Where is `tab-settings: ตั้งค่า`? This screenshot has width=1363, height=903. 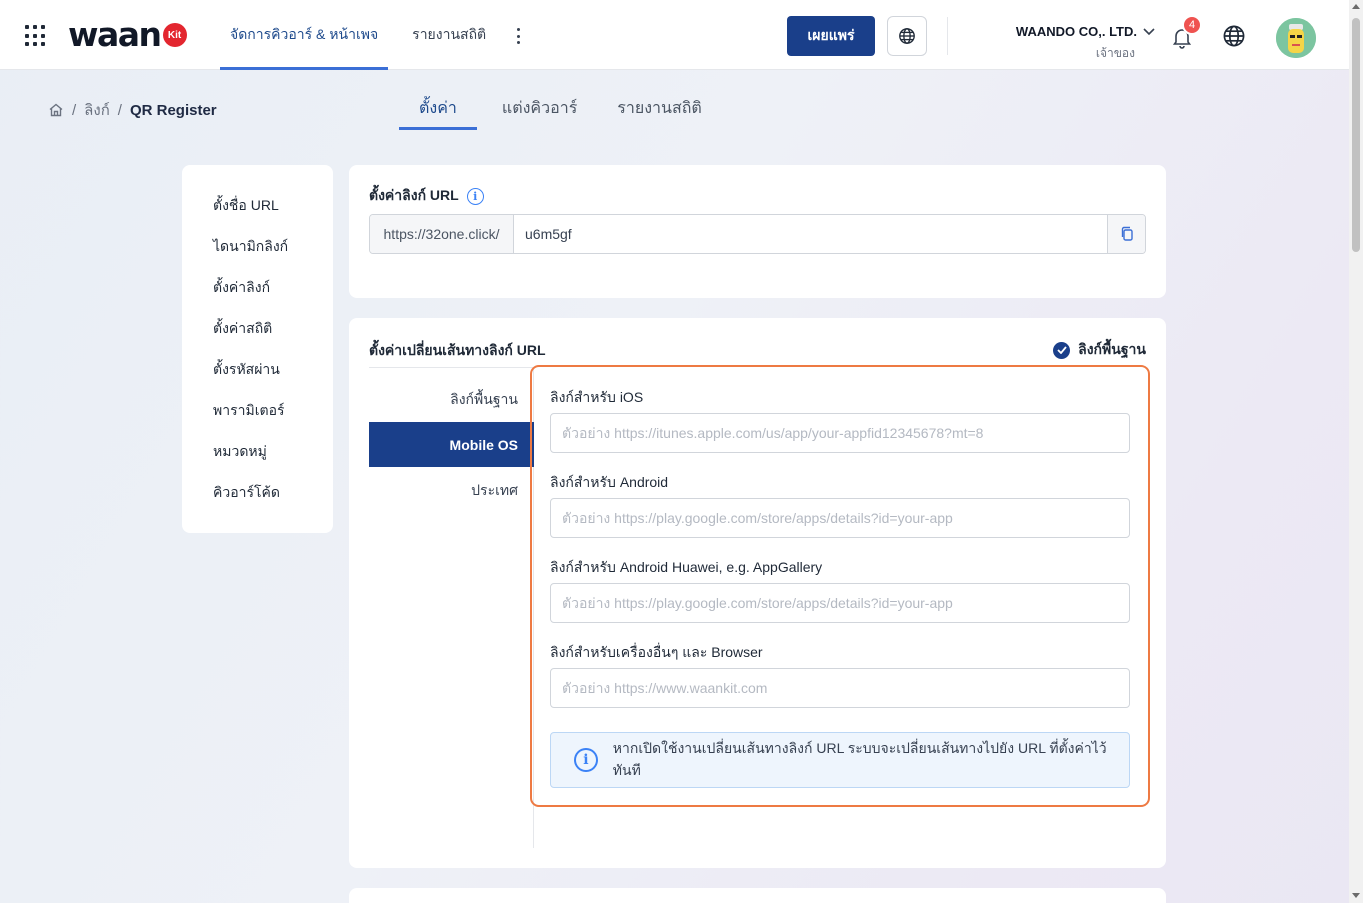
tab-settings: ตั้งค่า is located at coordinates (438, 108).